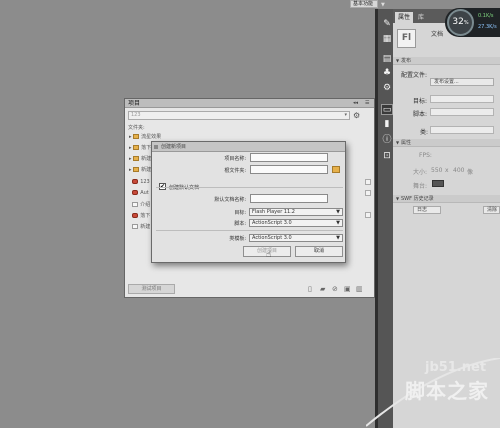 Image resolution: width=500 pixels, height=428 pixels. Describe the element at coordinates (269, 255) in the screenshot. I see `pointer-hand-icon: ☝` at that location.